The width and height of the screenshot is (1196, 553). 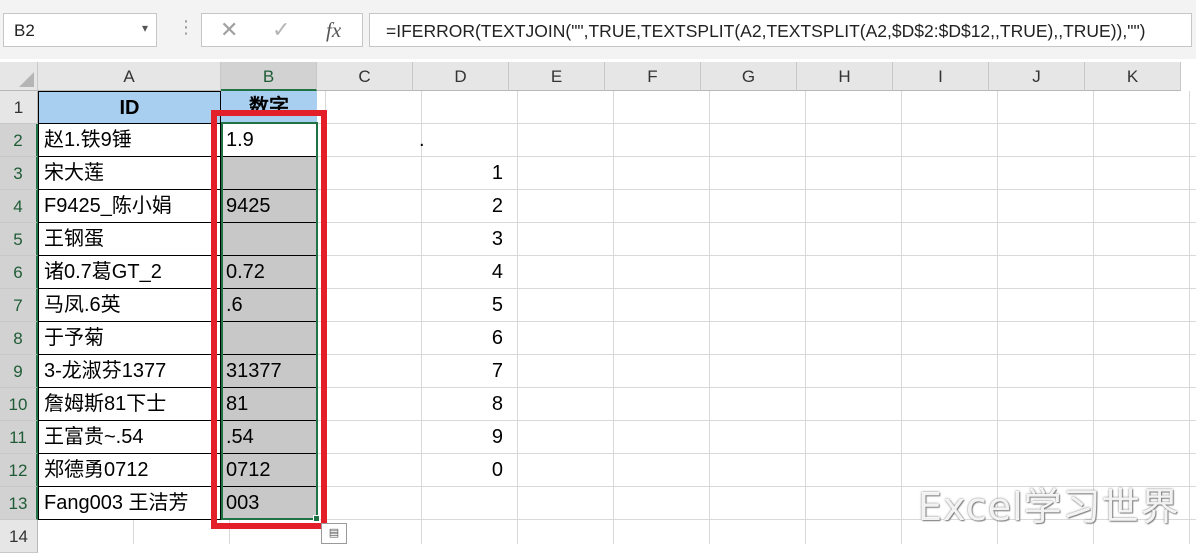 What do you see at coordinates (269, 371) in the screenshot?
I see `number-cell: 31377` at bounding box center [269, 371].